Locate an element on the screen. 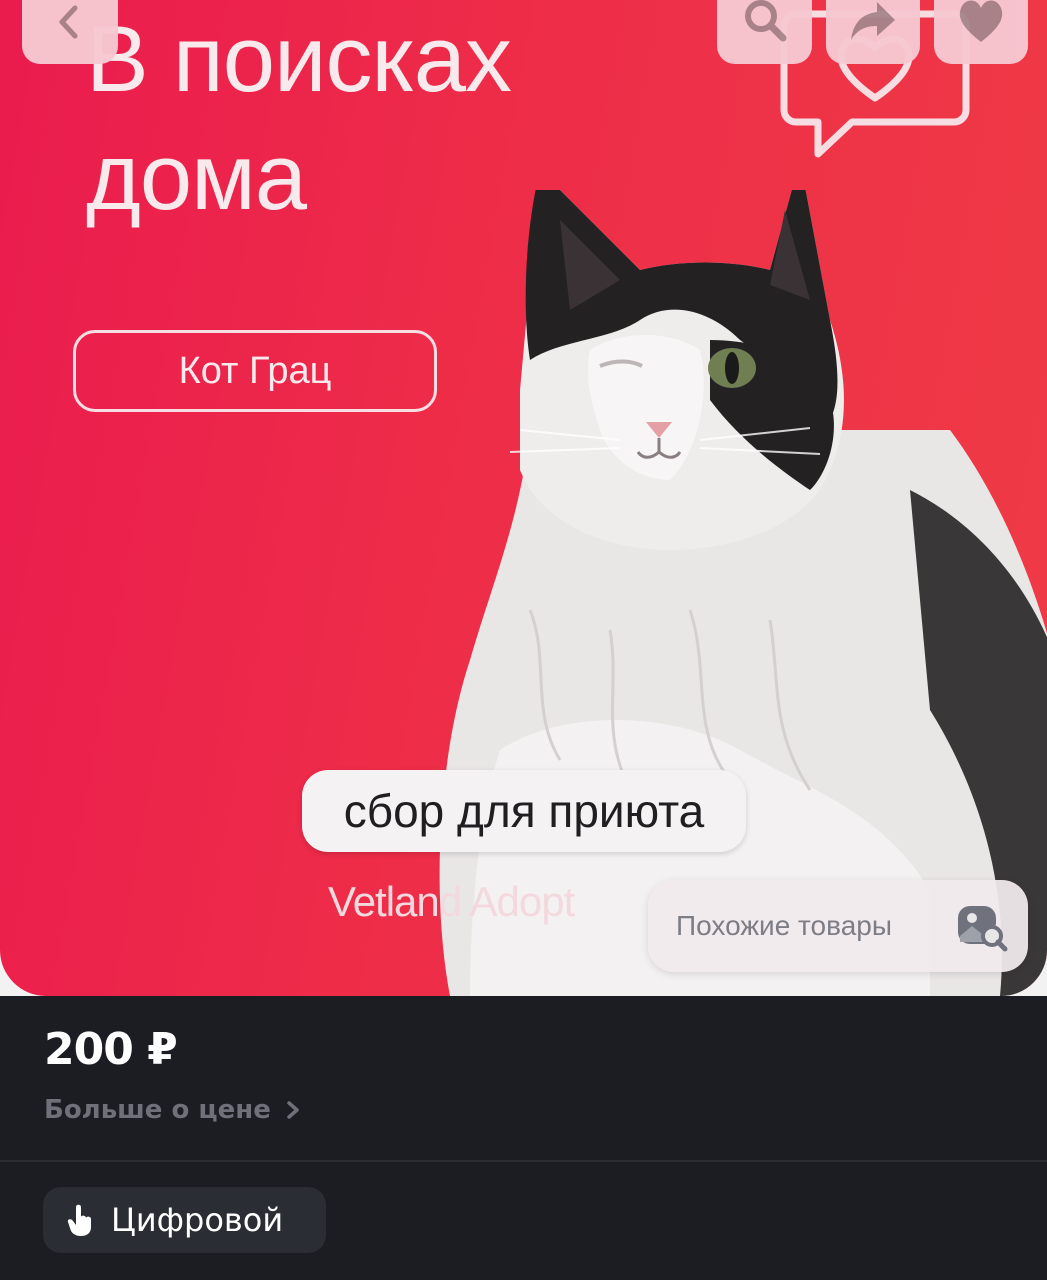  favorite-button is located at coordinates (981, 32).